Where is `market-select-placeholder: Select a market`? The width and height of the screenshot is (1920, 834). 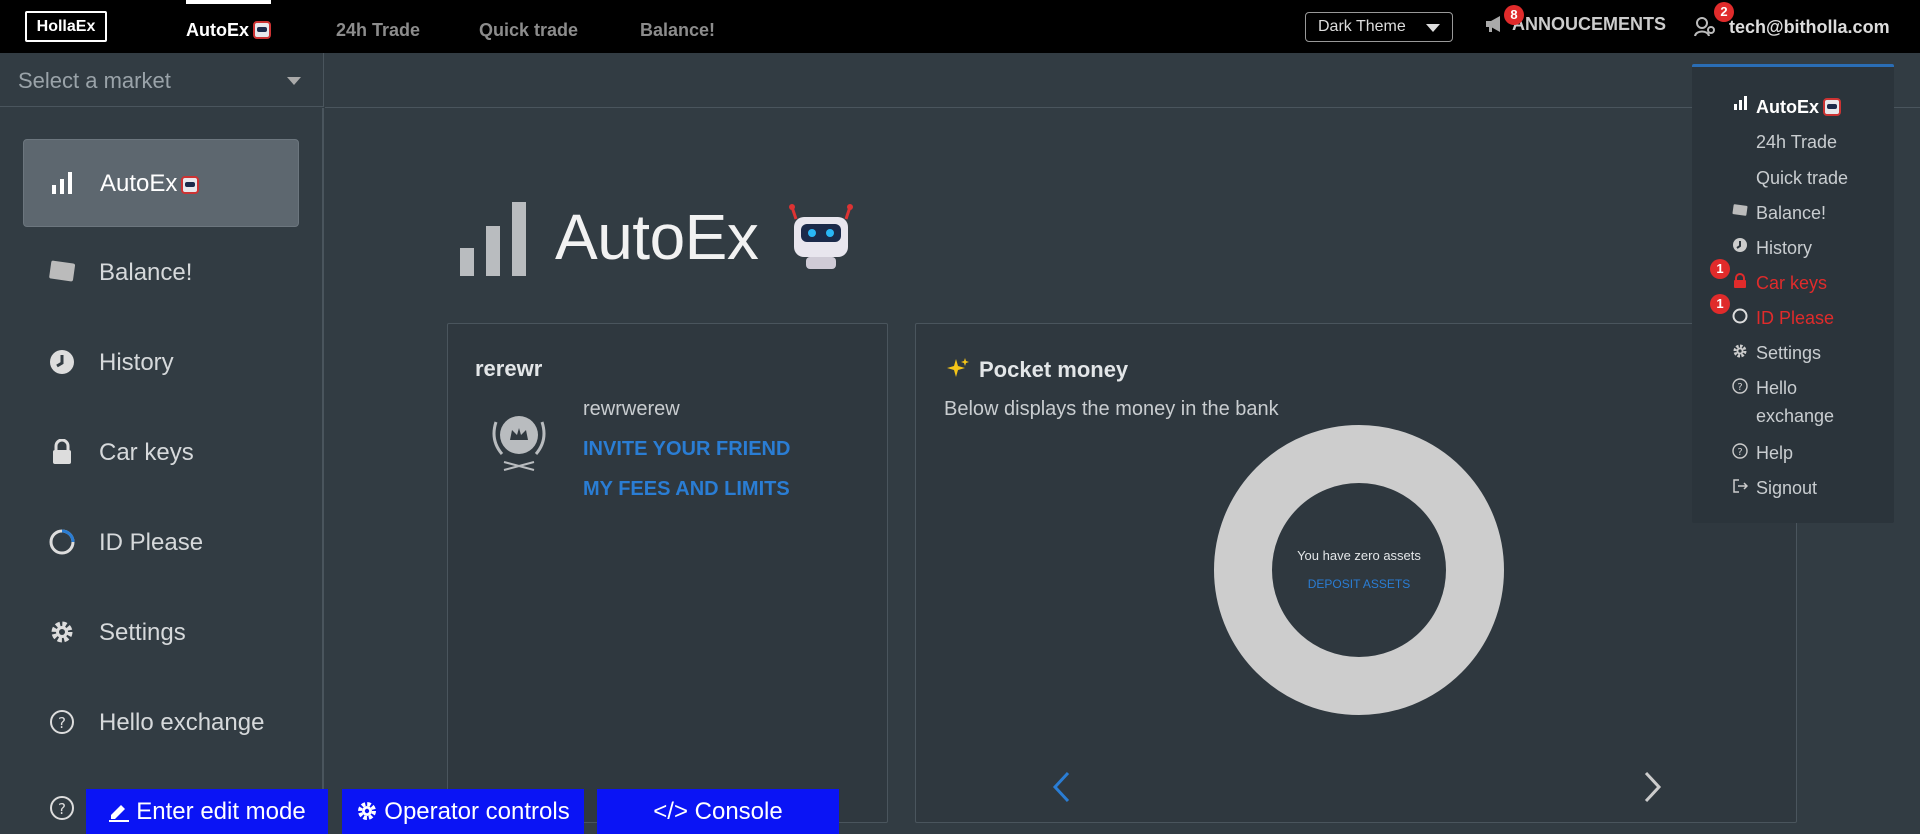 market-select-placeholder: Select a market is located at coordinates (94, 80).